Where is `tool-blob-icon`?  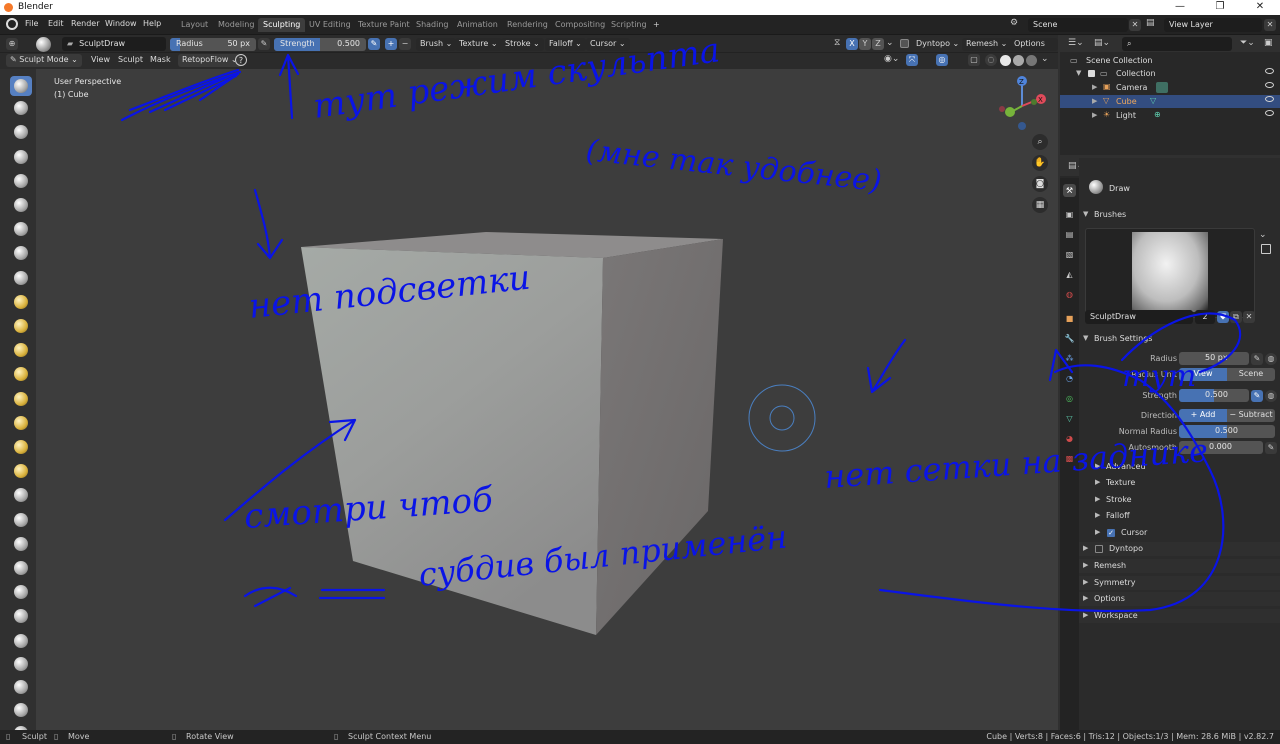 tool-blob-icon is located at coordinates (21, 229).